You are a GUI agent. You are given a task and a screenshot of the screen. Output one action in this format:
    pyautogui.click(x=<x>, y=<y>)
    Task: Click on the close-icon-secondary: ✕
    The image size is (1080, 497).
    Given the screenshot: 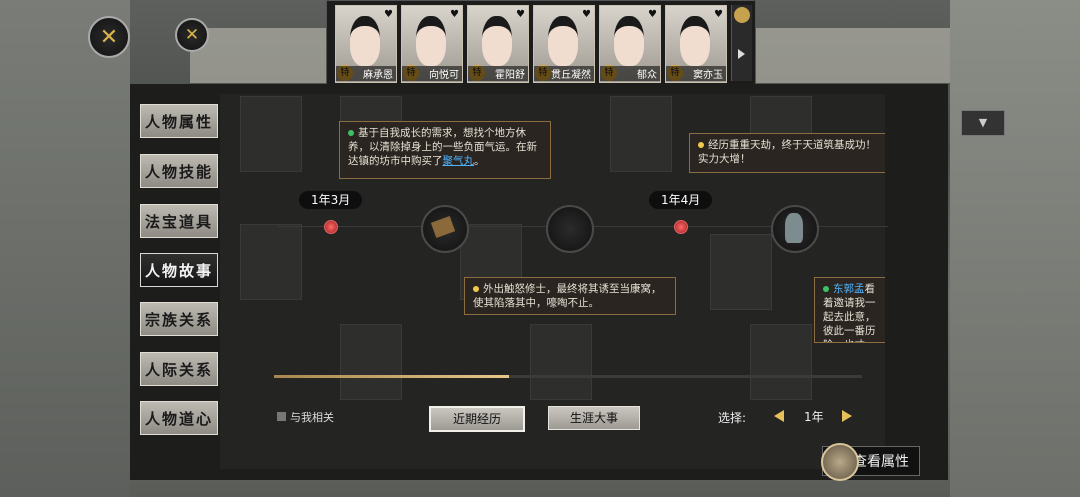 What is the action you would take?
    pyautogui.click(x=192, y=35)
    